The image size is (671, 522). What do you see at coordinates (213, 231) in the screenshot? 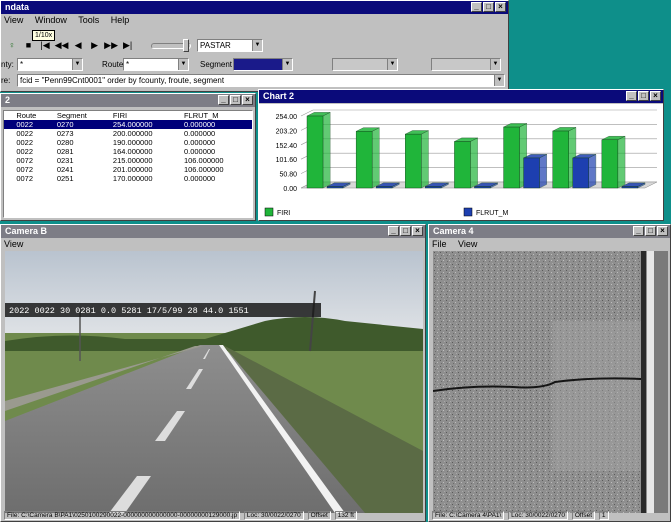
I see `camera-b-titlebar: Camera B _ □ ×` at bounding box center [213, 231].